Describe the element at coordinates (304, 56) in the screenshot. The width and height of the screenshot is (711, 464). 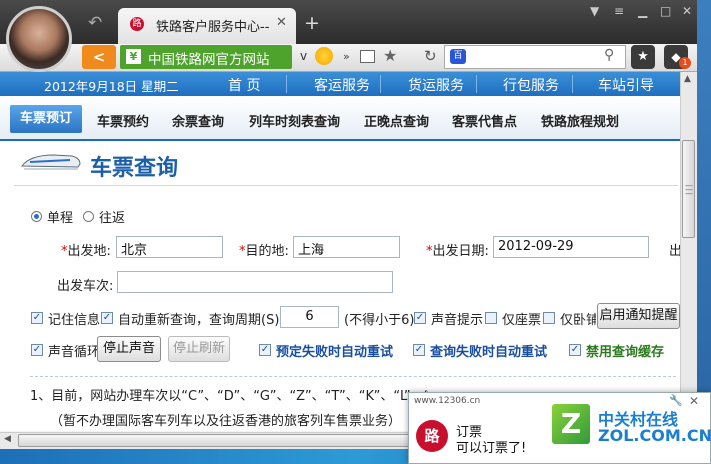
I see `address-extra: v` at that location.